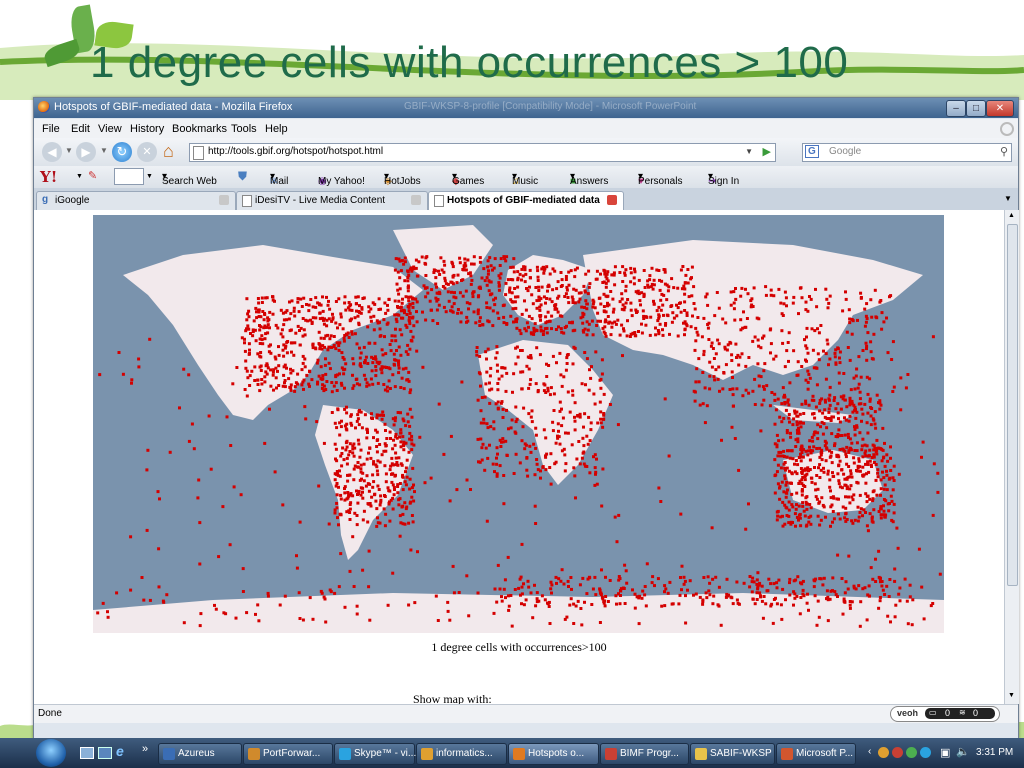  Describe the element at coordinates (92, 175) in the screenshot. I see `pencil-icon: ✎` at that location.